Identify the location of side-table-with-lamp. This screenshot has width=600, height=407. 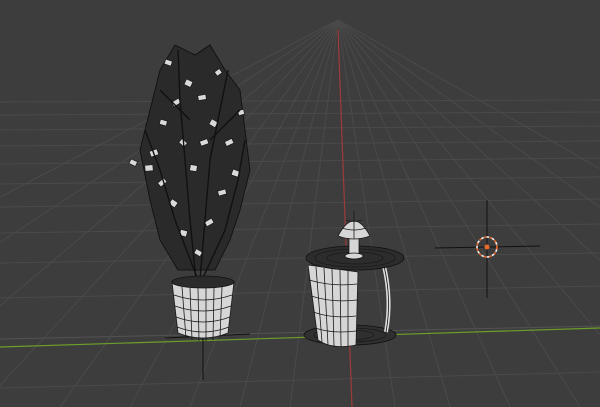
(354, 279).